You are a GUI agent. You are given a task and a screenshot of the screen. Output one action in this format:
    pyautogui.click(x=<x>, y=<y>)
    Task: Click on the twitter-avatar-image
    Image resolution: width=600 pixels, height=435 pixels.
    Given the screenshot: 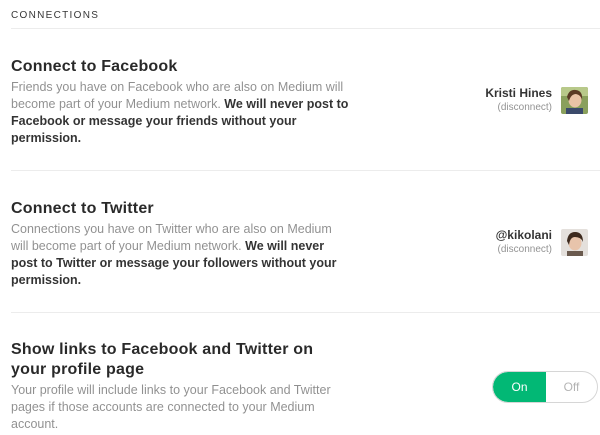 What is the action you would take?
    pyautogui.click(x=574, y=242)
    